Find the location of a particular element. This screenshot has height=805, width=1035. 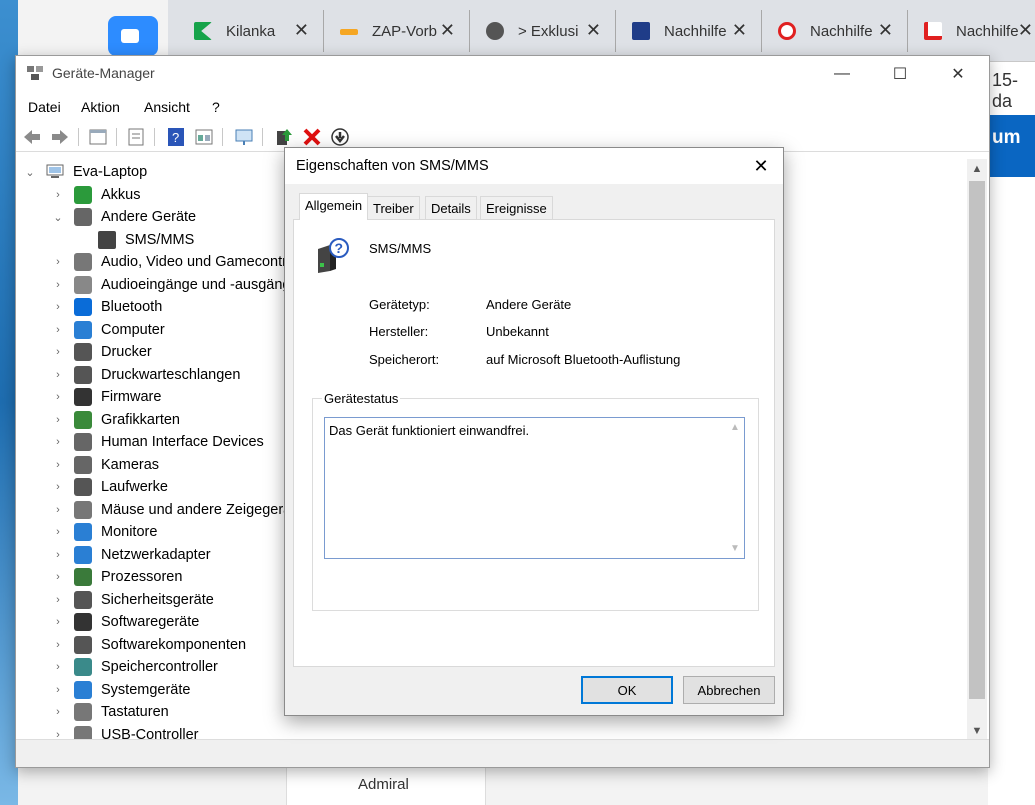

menu-ansicht: Ansicht is located at coordinates (167, 107).